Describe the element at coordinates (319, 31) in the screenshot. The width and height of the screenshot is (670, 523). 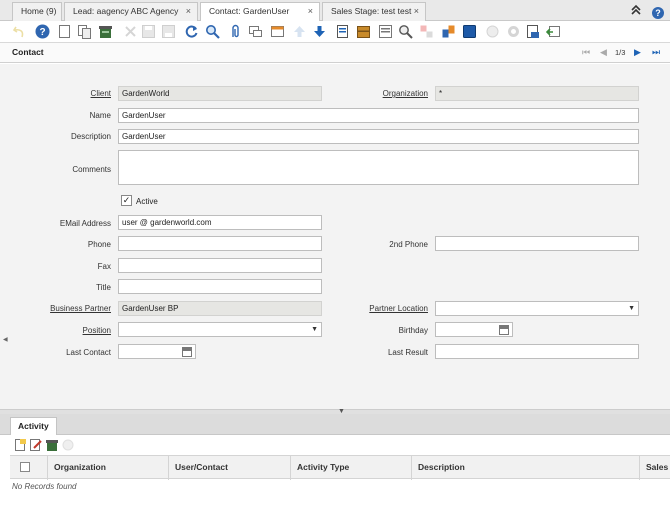
I see `next-record-icon` at that location.